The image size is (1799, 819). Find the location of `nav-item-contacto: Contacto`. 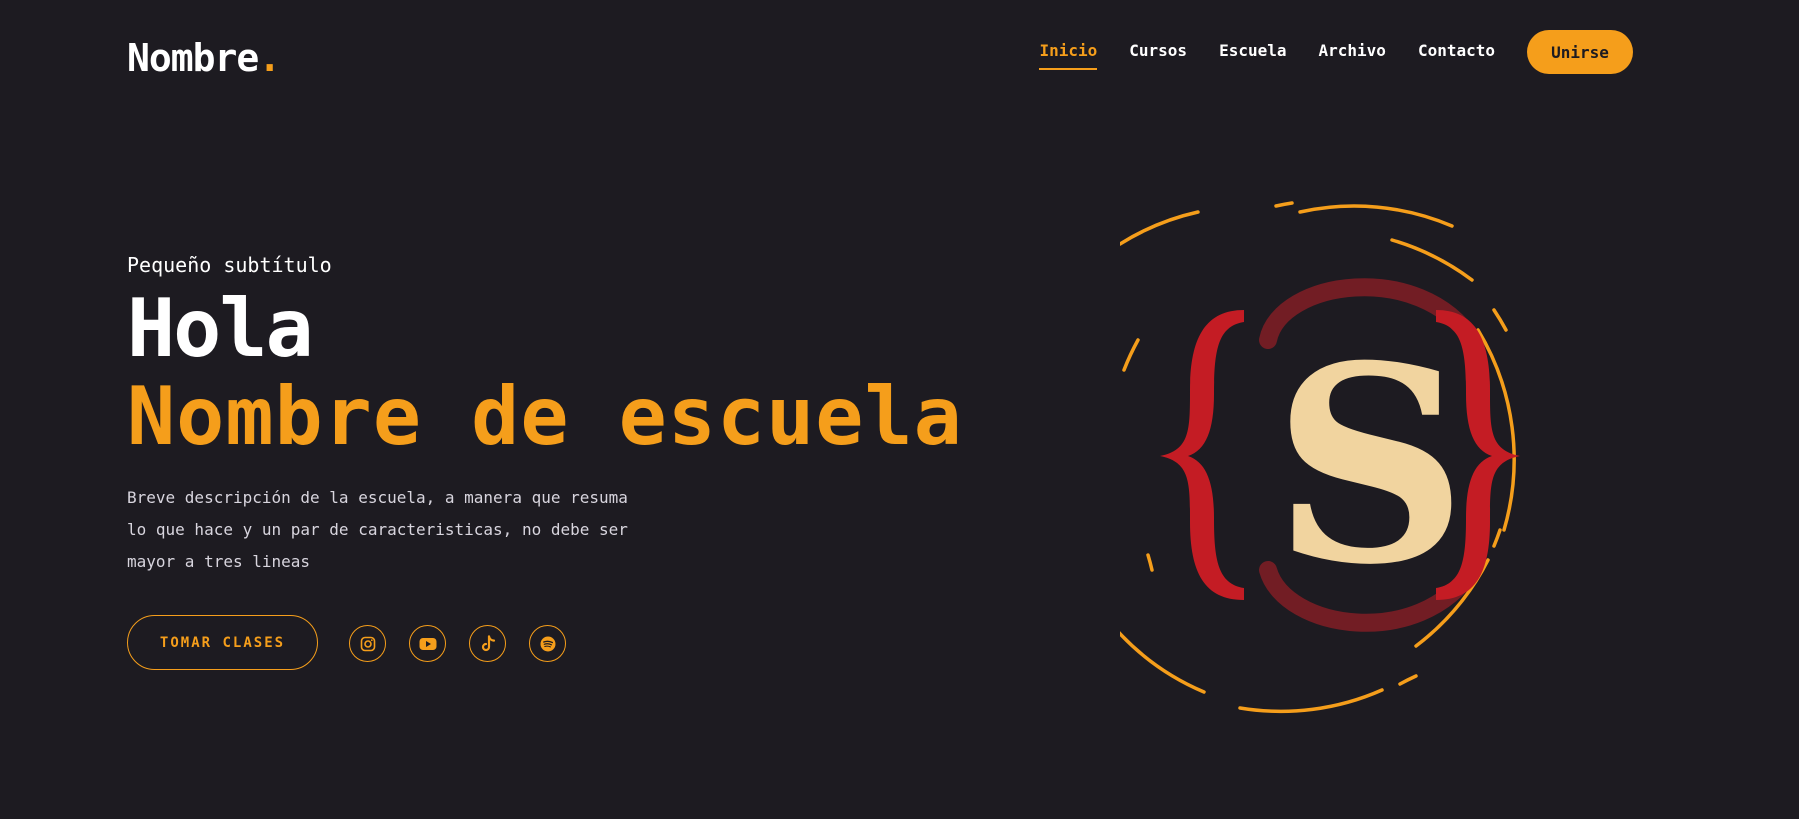

nav-item-contacto: Contacto is located at coordinates (1456, 55).